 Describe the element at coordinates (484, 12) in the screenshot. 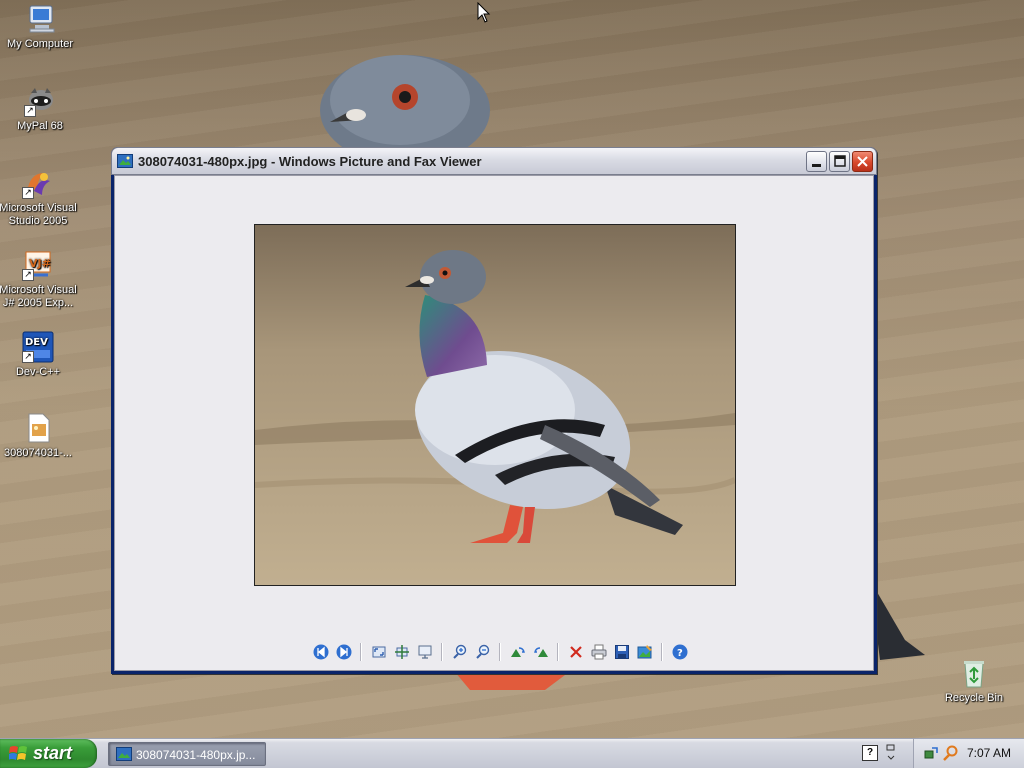

I see `mouse-cursor-icon` at that location.